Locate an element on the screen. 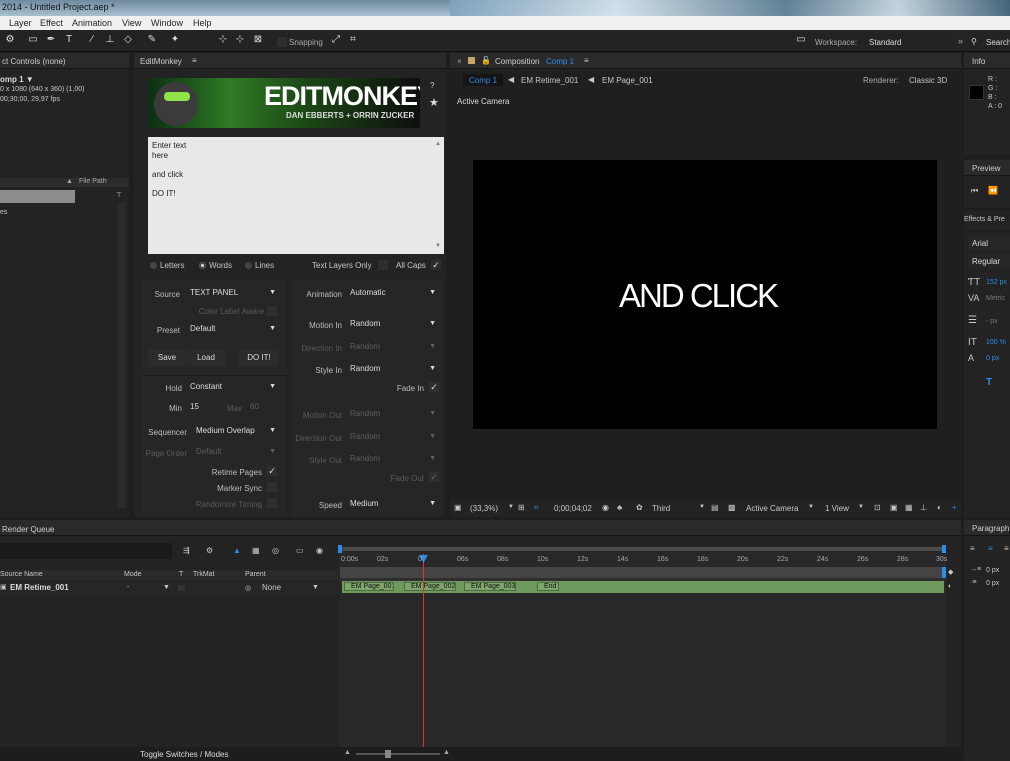 This screenshot has height=761, width=1010. clone-stamp-tool-icon: ⊥ is located at coordinates (110, 40).